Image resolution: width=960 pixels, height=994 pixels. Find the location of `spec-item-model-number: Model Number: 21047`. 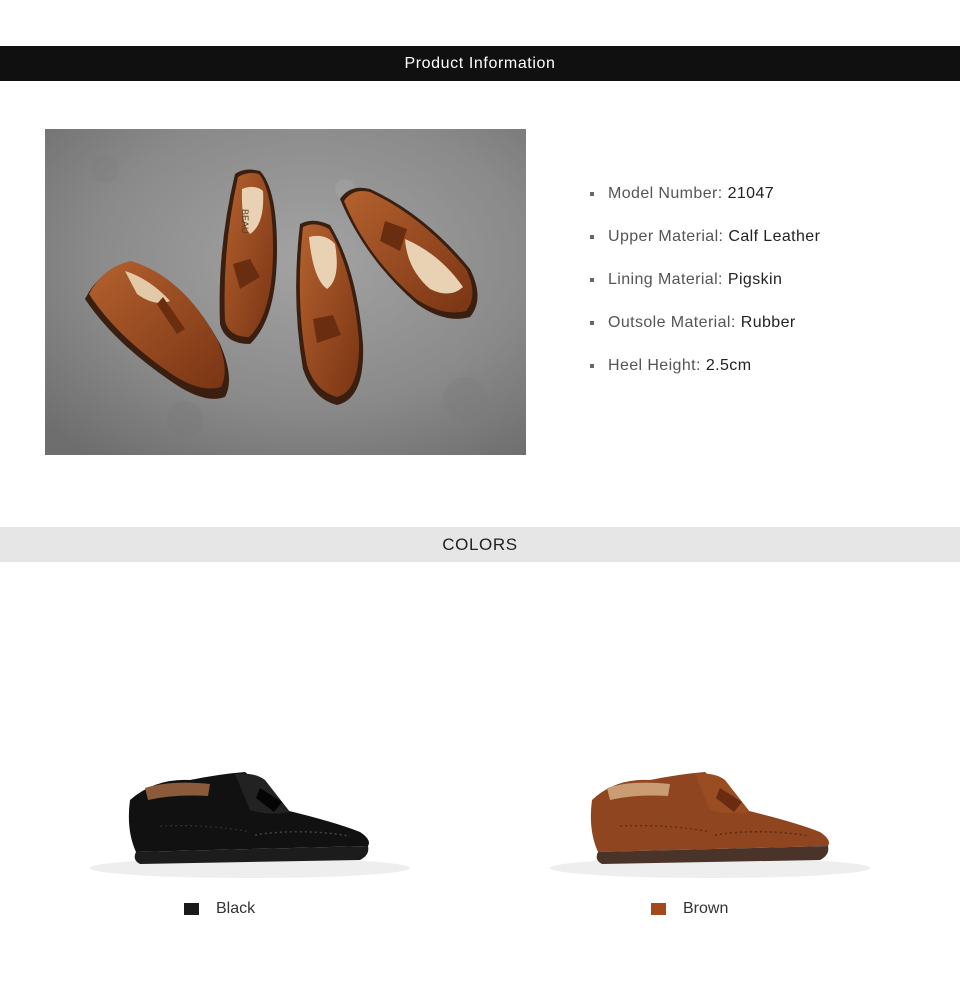

spec-item-model-number: Model Number: 21047 is located at coordinates (705, 193).